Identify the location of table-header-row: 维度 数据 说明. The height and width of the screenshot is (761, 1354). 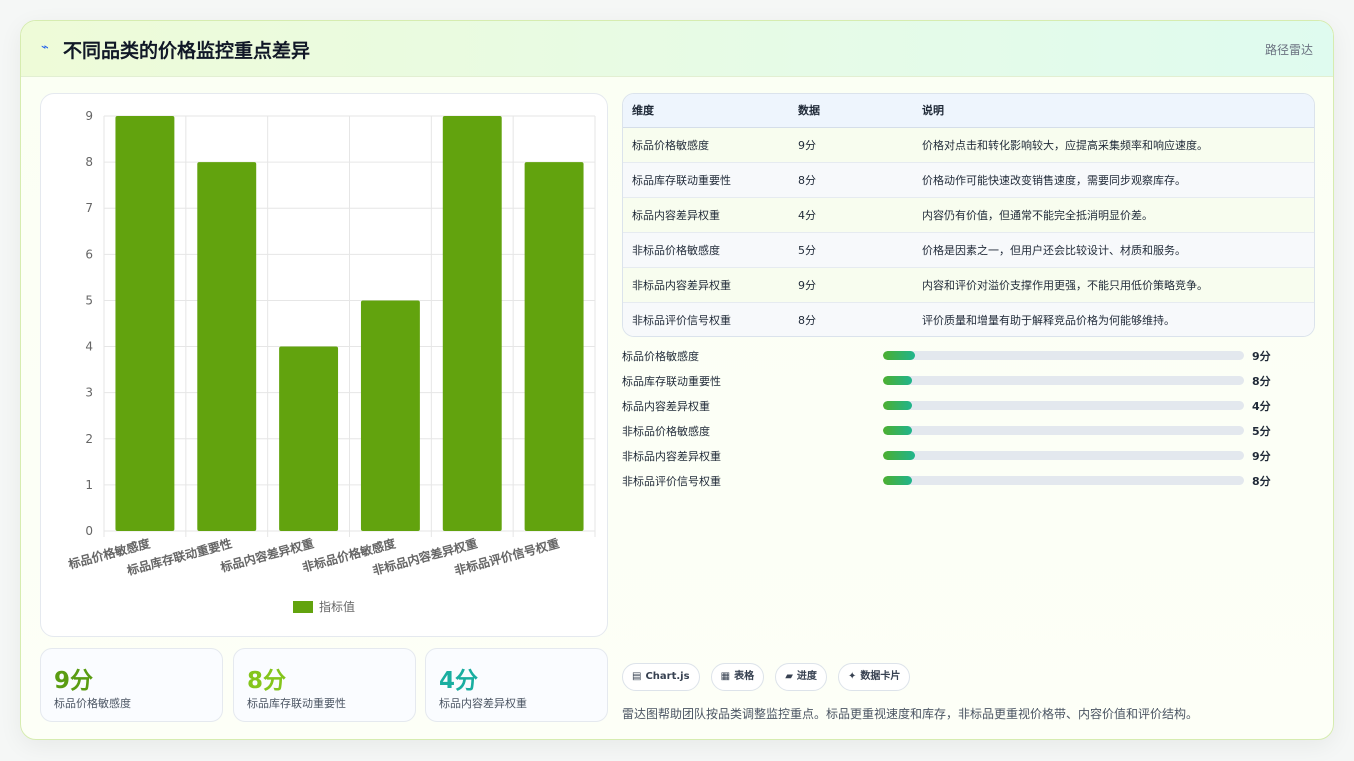
(968, 111).